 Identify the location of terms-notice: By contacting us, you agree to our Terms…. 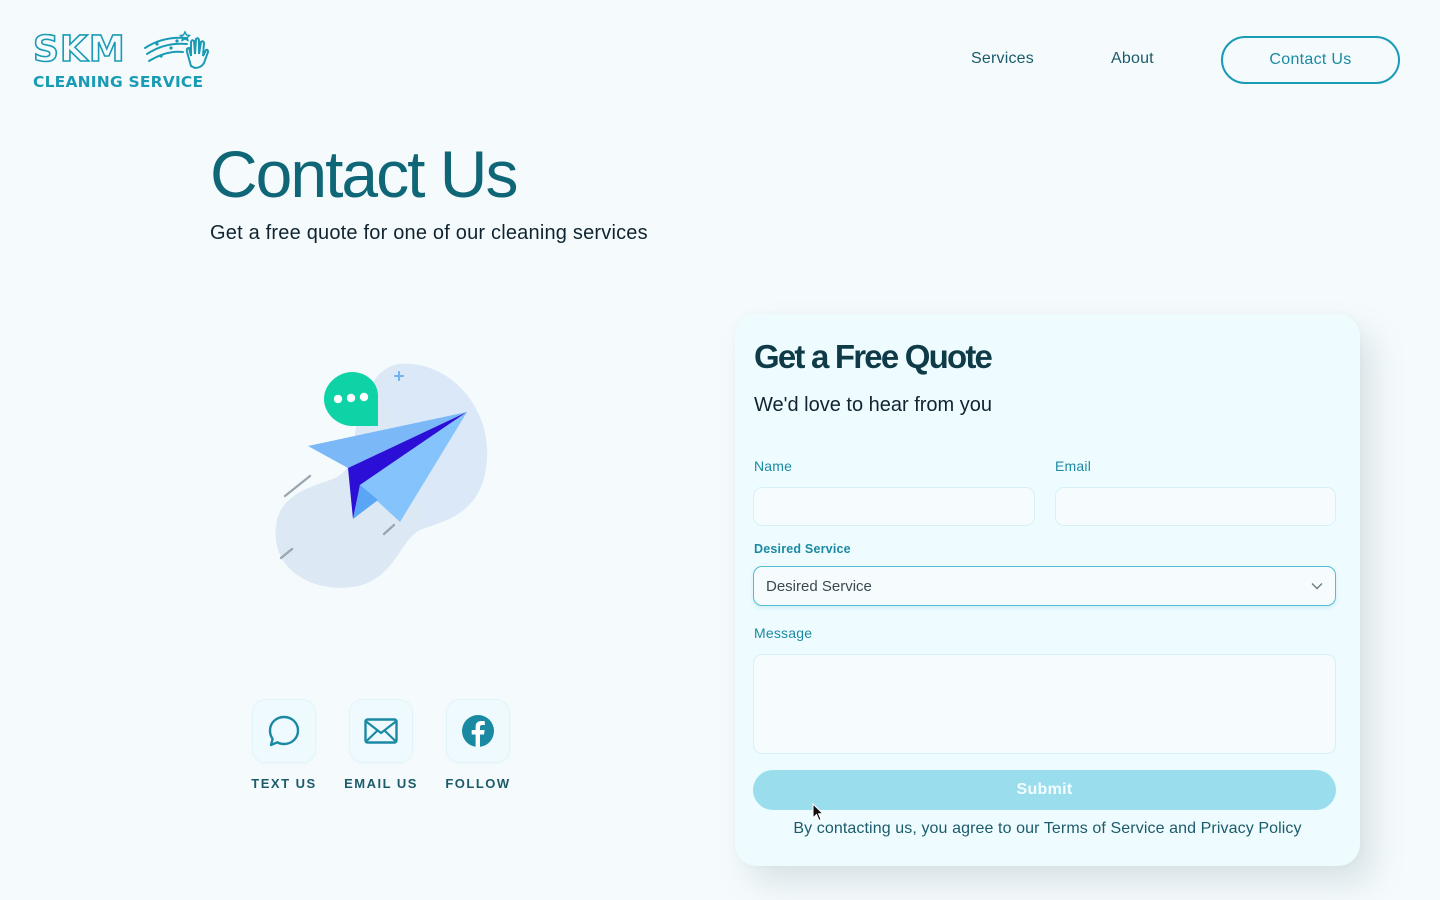
(1047, 828).